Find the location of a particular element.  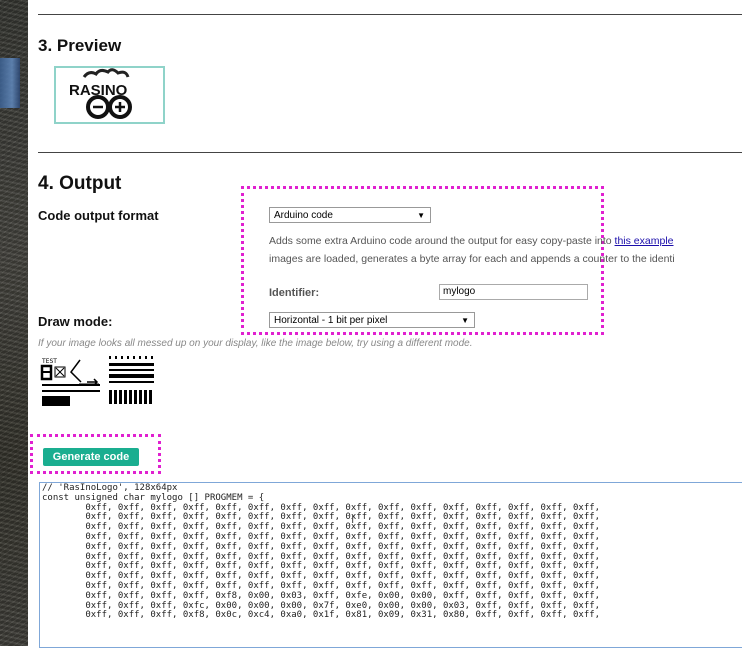

background-strip is located at coordinates (14, 323).